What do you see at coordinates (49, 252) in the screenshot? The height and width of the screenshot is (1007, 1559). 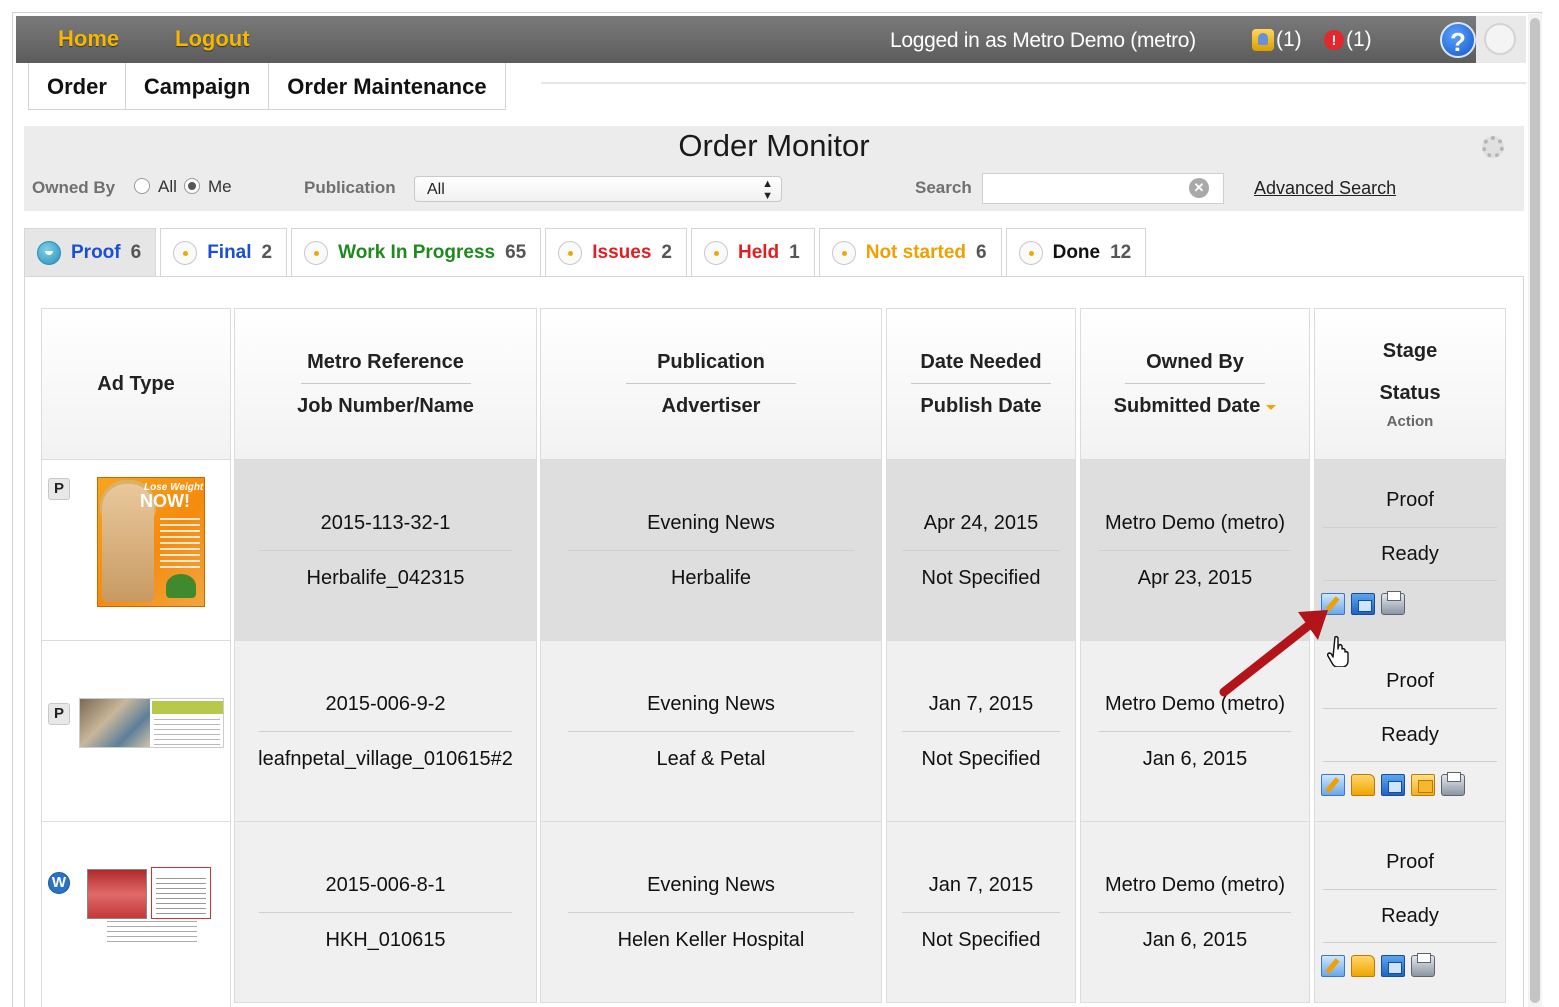 I see `tab-proof-icon` at bounding box center [49, 252].